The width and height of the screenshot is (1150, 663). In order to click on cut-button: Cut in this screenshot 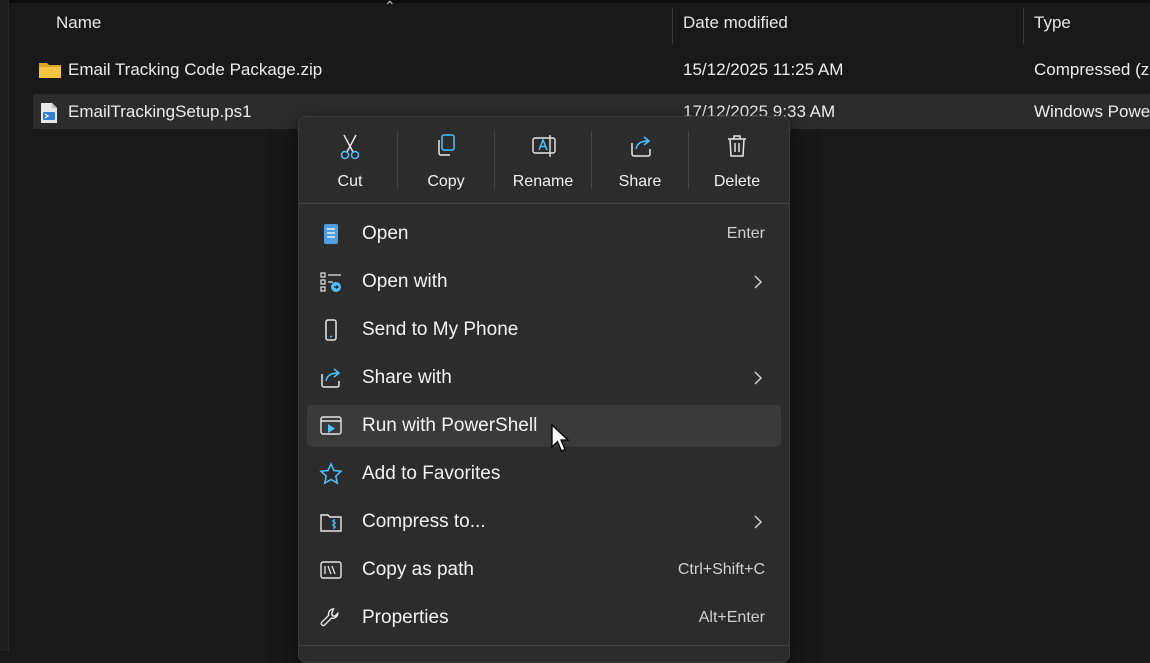, I will do `click(350, 160)`.